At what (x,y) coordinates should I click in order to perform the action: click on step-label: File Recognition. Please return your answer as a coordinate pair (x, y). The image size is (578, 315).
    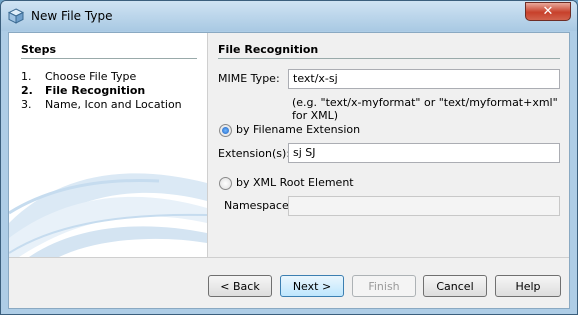
    Looking at the image, I should click on (95, 90).